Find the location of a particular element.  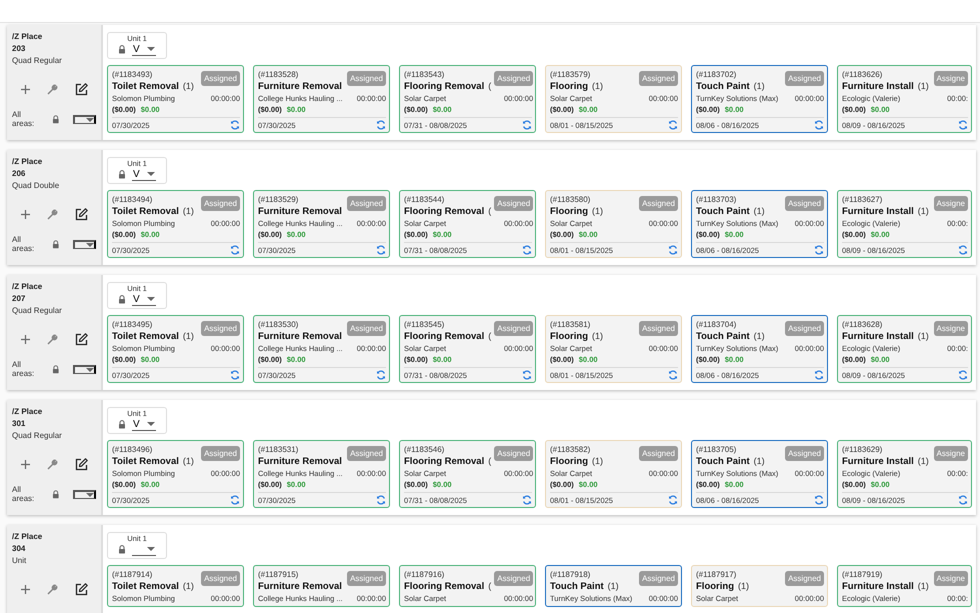

room-type: Quad Regular is located at coordinates (37, 436).